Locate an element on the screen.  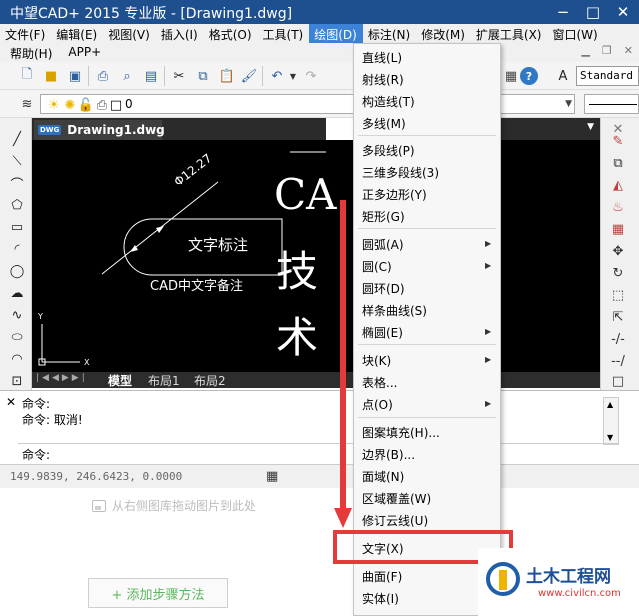
watermark-url: www.civilcn.com is located at coordinates (579, 593).